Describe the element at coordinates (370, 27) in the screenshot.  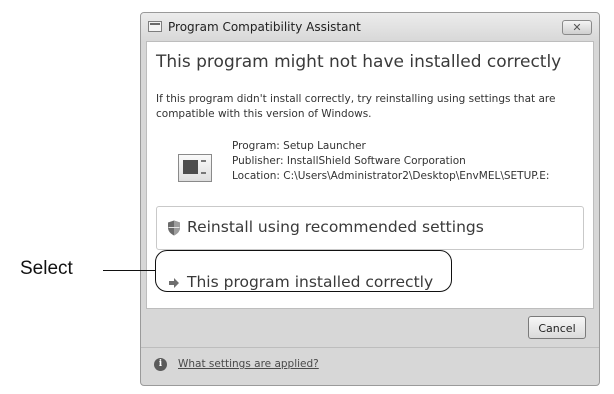
I see `title-bar: Program Compatibility Assistant ✕` at that location.